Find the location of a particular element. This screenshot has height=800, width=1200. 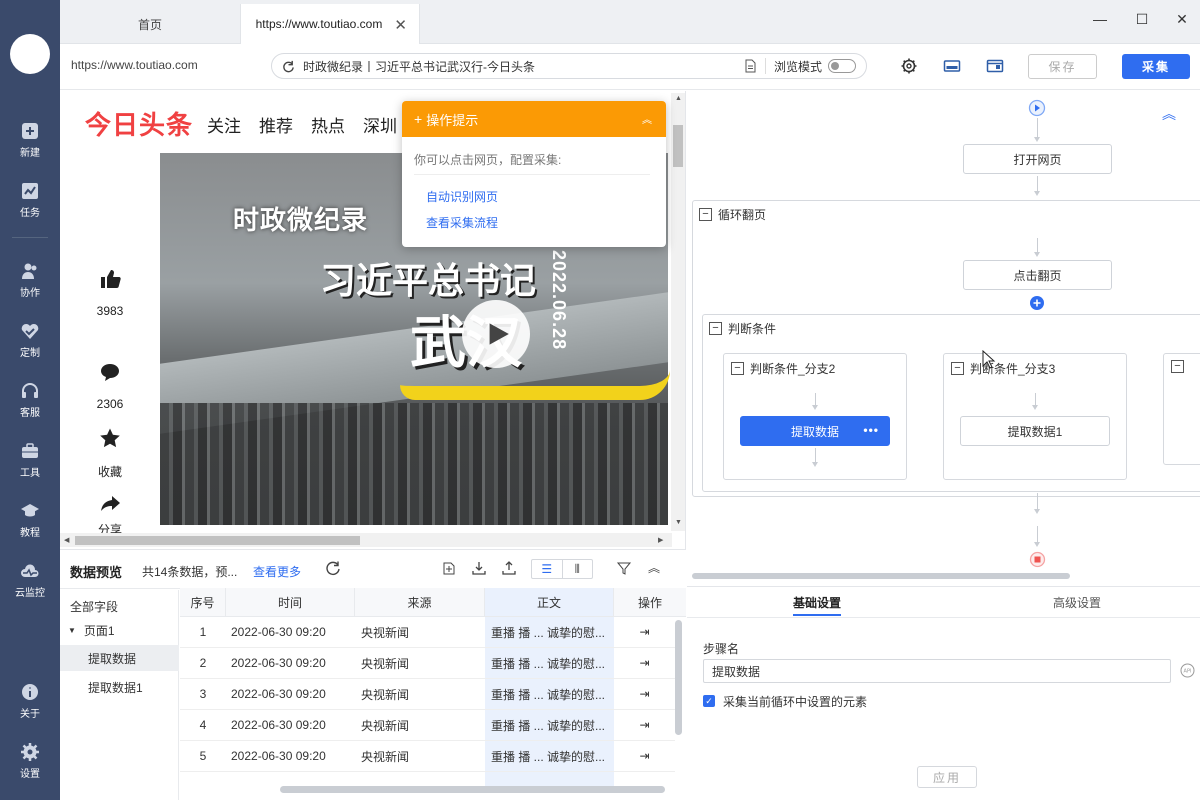

close-icon: ✕ is located at coordinates (400, 25).